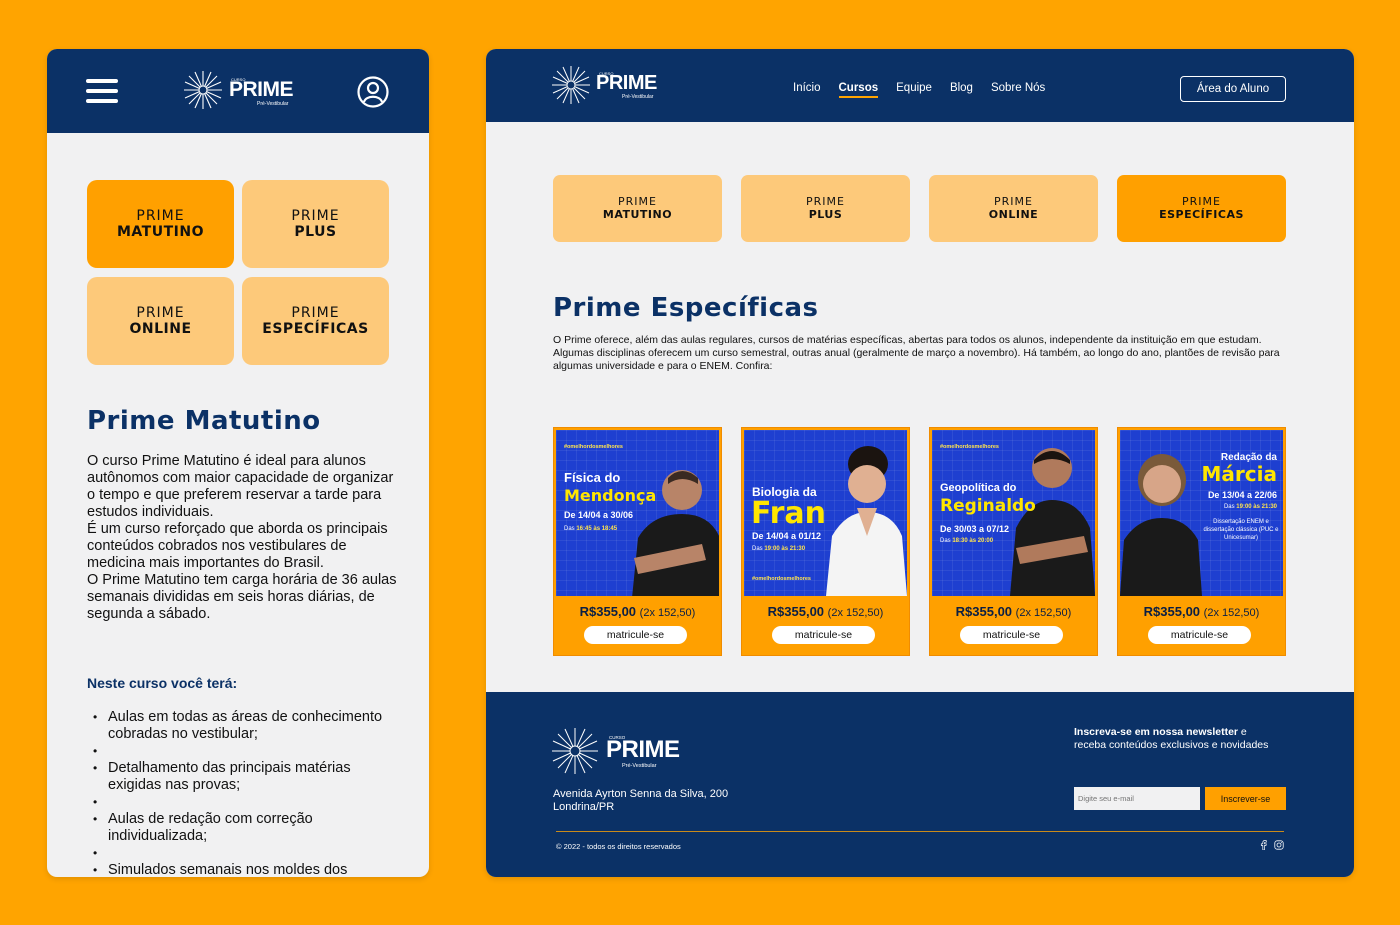 The height and width of the screenshot is (925, 1400). Describe the element at coordinates (1156, 732) in the screenshot. I see `newsletter-bold: Inscreva-se em nossa newsletter` at that location.